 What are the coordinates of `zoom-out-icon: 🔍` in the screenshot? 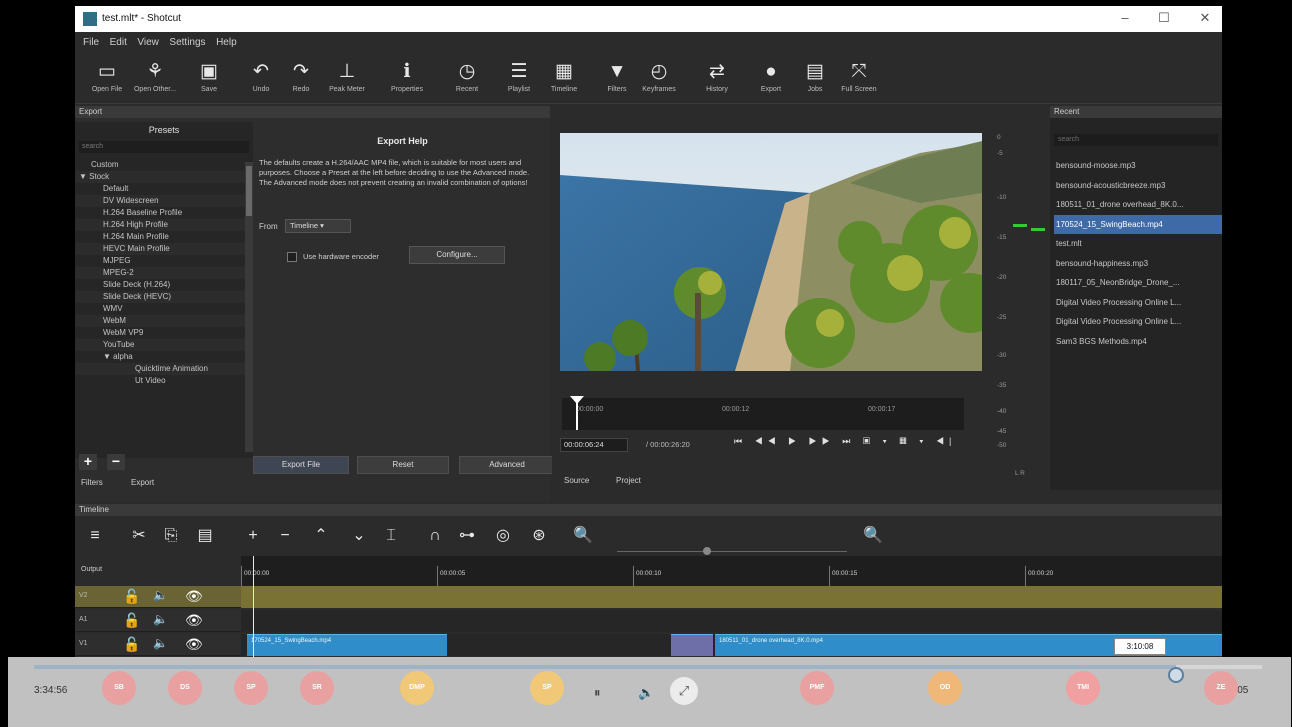 It's located at (583, 536).